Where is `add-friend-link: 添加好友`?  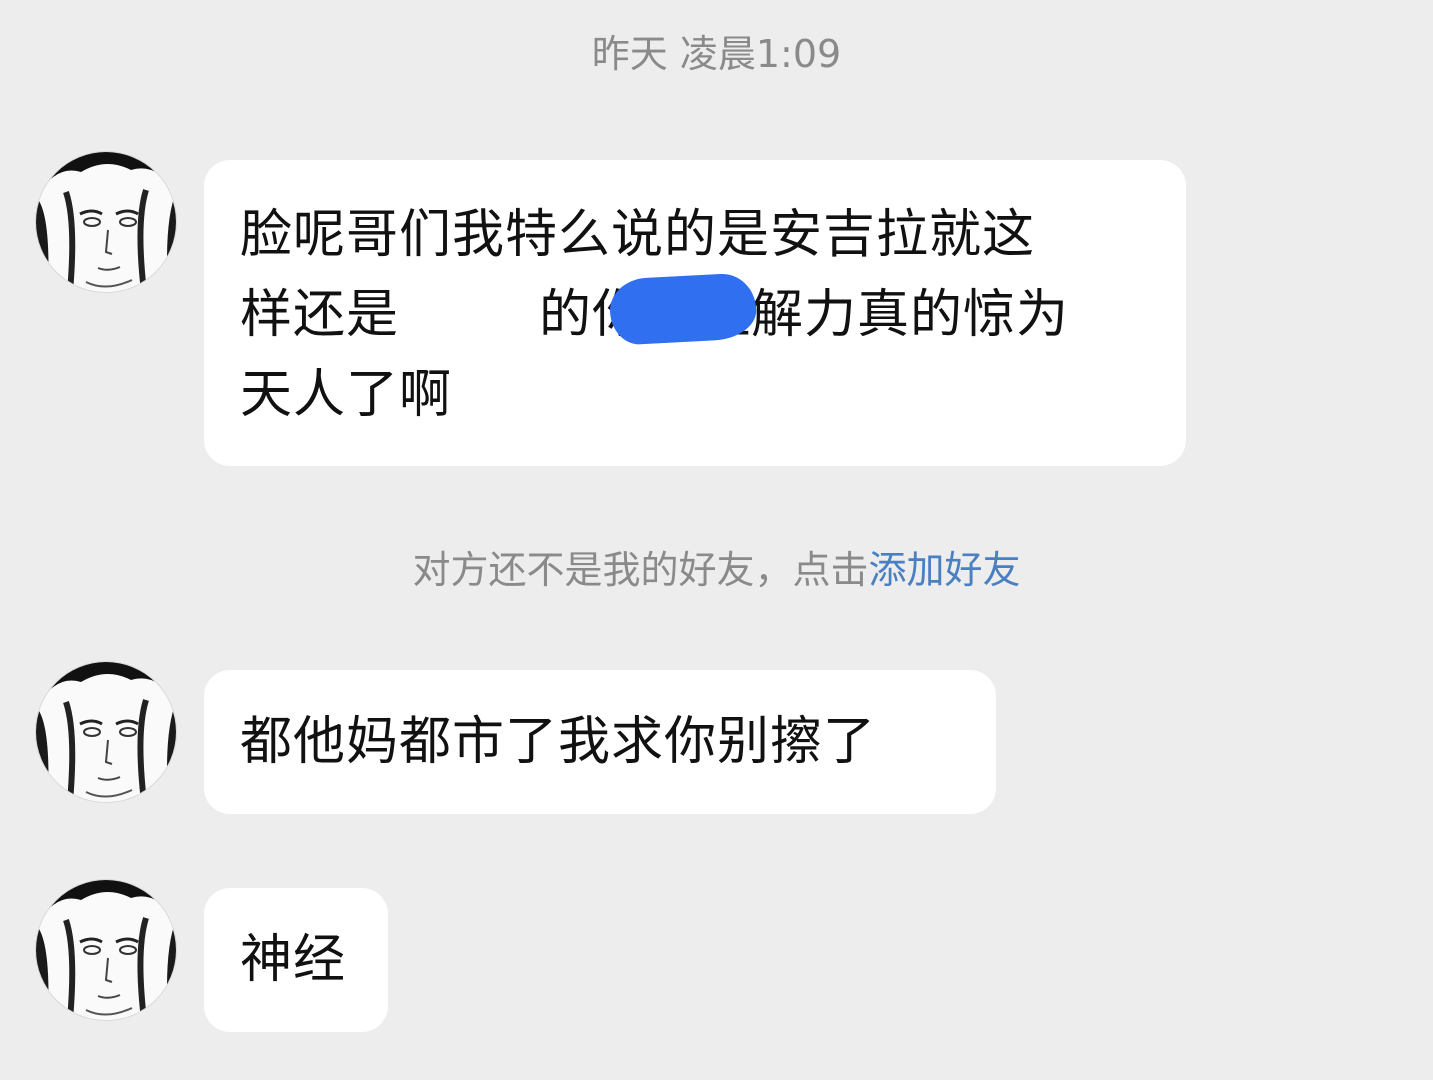
add-friend-link: 添加好友 is located at coordinates (945, 570).